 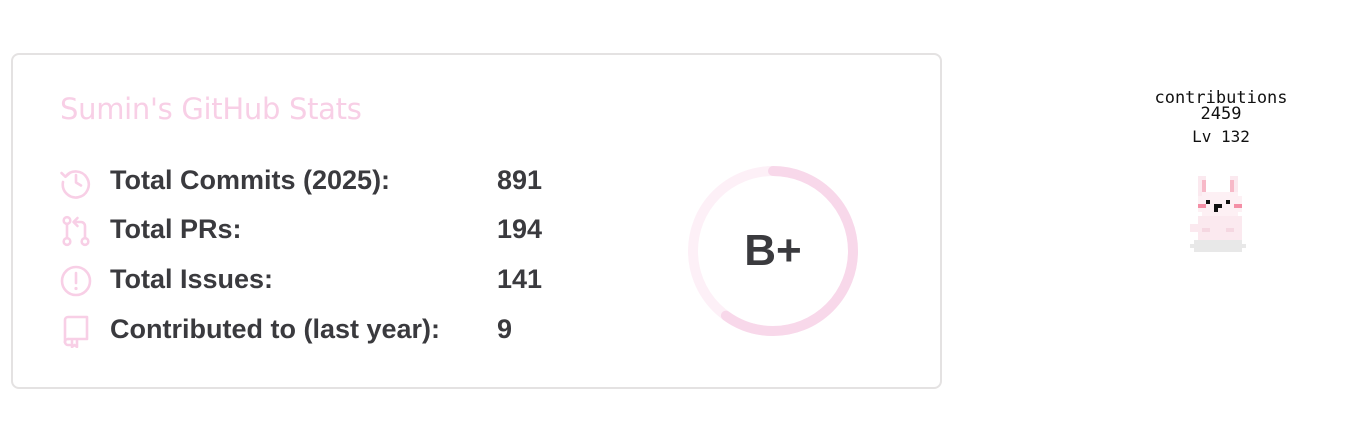 What do you see at coordinates (520, 279) in the screenshot?
I see `stat-value: 141` at bounding box center [520, 279].